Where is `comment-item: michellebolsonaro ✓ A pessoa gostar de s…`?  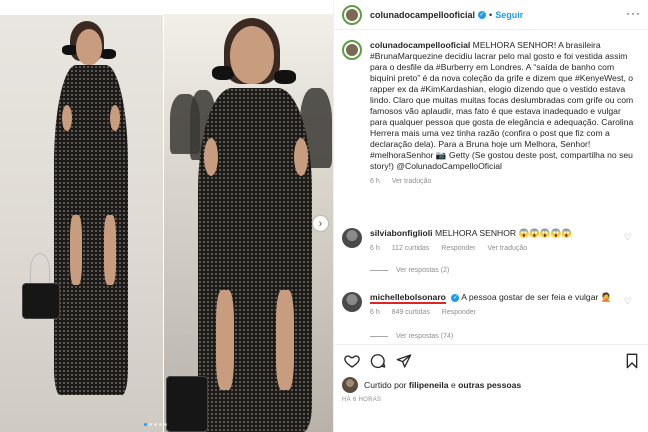
comment-item: michellebolsonaro ✓ A pessoa gostar de s… is located at coordinates (492, 305).